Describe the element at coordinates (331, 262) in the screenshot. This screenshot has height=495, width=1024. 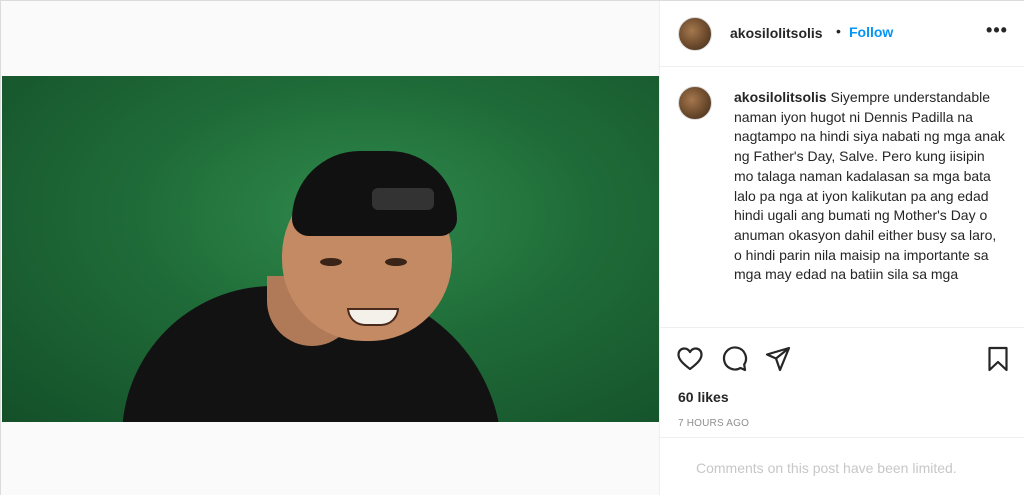
I see `photo-eye-left` at that location.